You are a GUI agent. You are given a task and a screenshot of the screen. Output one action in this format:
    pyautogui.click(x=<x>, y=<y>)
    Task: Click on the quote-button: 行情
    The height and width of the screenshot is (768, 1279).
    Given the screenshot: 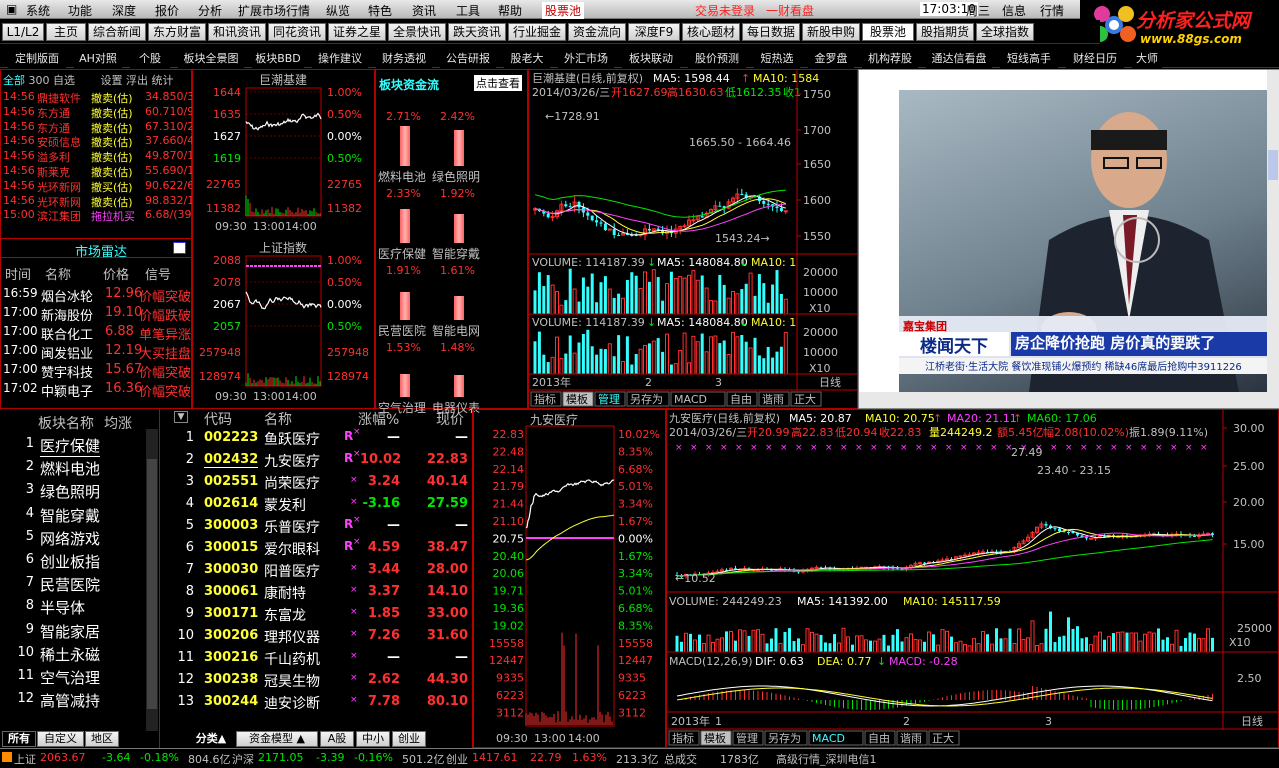 What is the action you would take?
    pyautogui.click(x=1052, y=10)
    